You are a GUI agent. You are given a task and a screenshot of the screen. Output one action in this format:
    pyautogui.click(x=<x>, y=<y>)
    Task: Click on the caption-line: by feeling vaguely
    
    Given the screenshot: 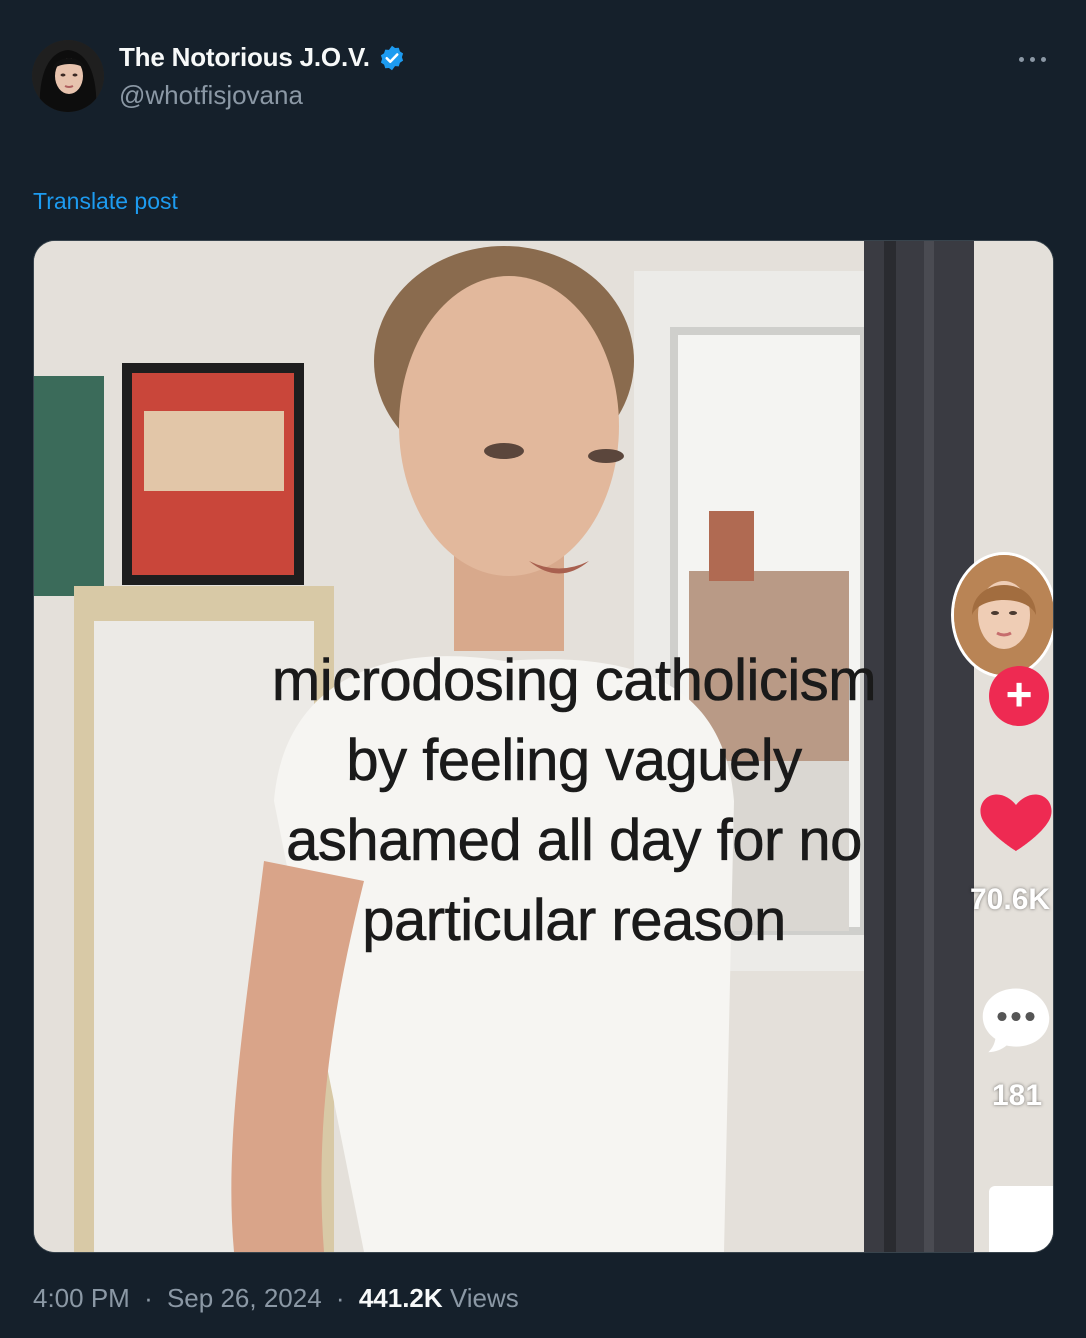 What is the action you would take?
    pyautogui.click(x=574, y=761)
    